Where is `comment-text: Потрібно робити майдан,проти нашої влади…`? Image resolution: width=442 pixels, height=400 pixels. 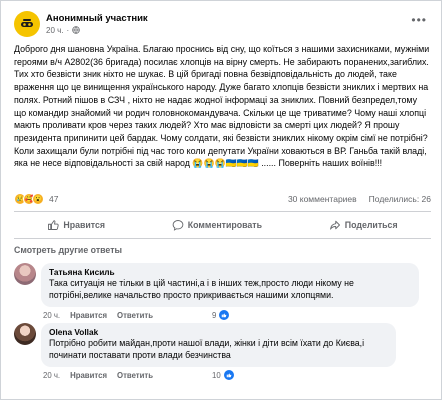
comment-text: Потрібно робити майдан,проти нашої влади… is located at coordinates (207, 349).